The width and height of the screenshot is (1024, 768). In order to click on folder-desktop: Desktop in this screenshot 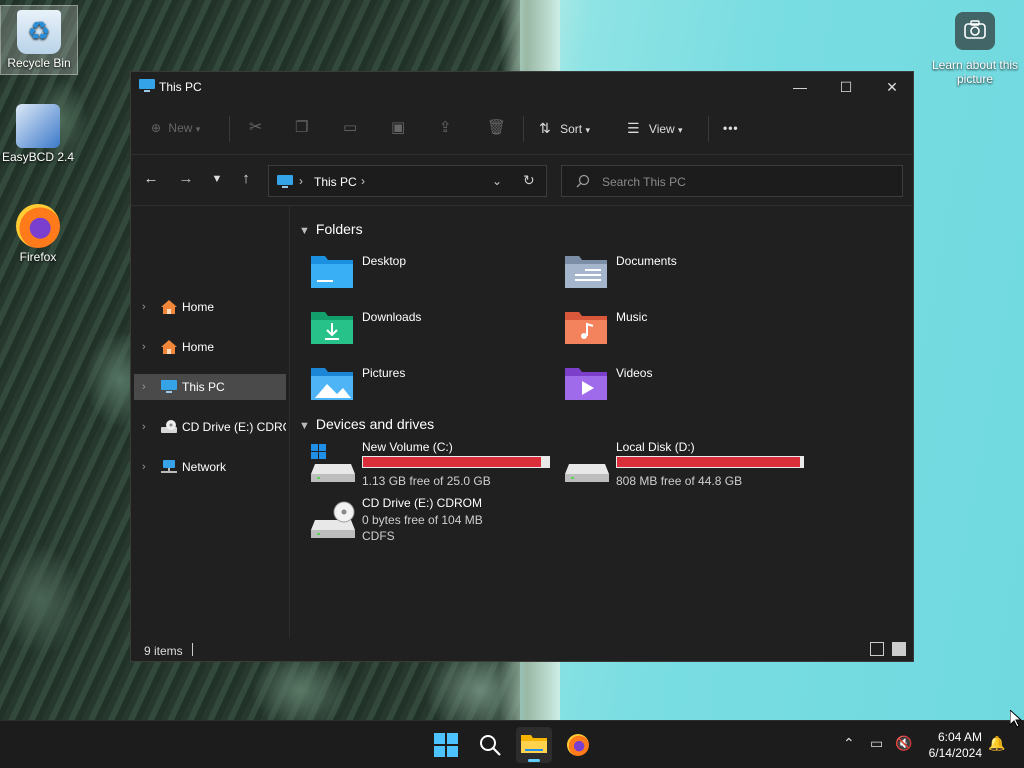, I will do `click(431, 274)`.